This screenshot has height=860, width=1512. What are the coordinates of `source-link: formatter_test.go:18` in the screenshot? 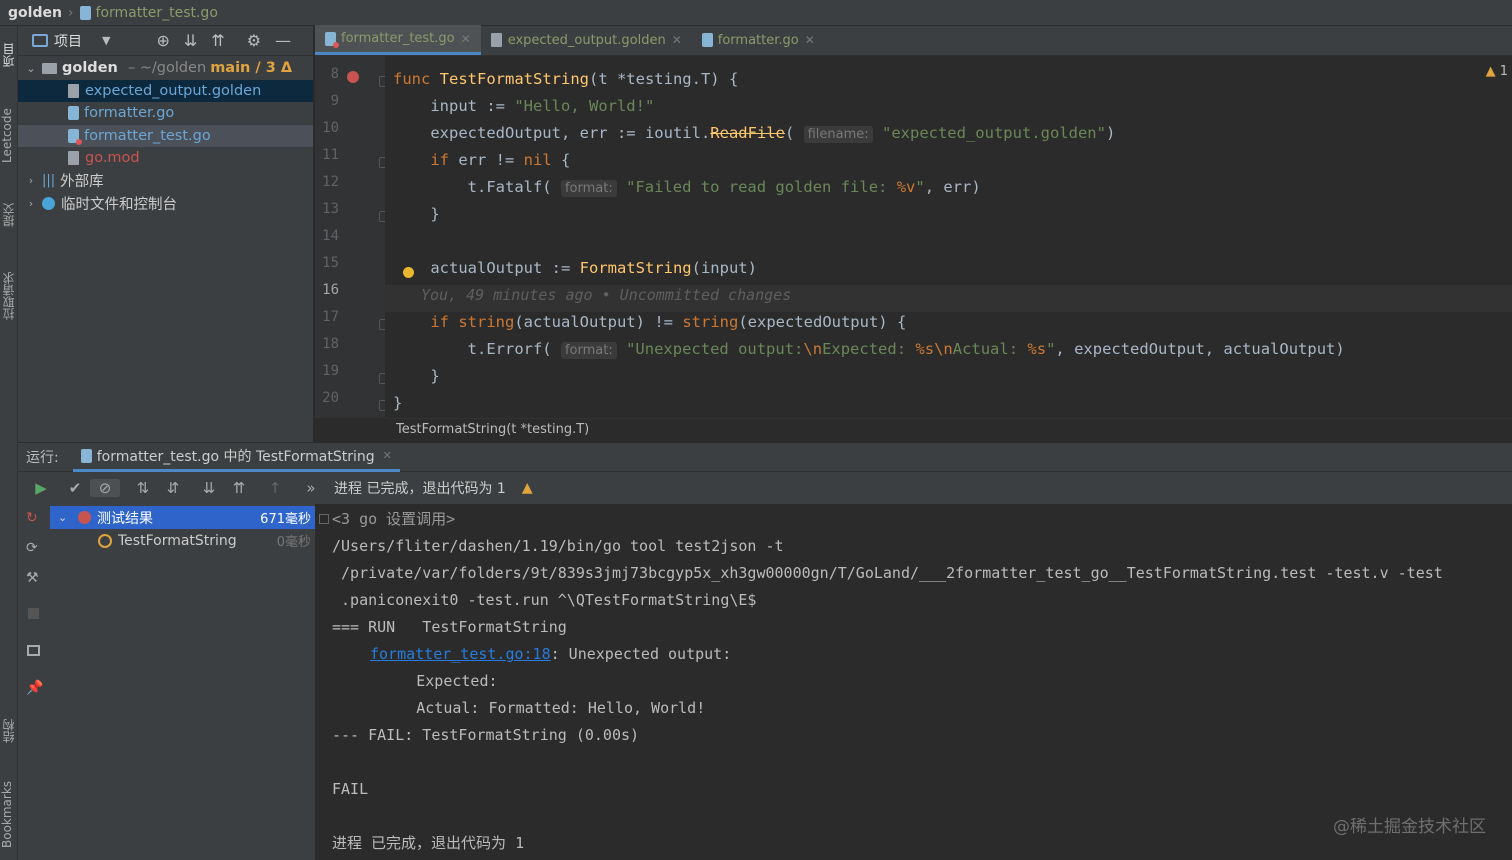 It's located at (460, 654).